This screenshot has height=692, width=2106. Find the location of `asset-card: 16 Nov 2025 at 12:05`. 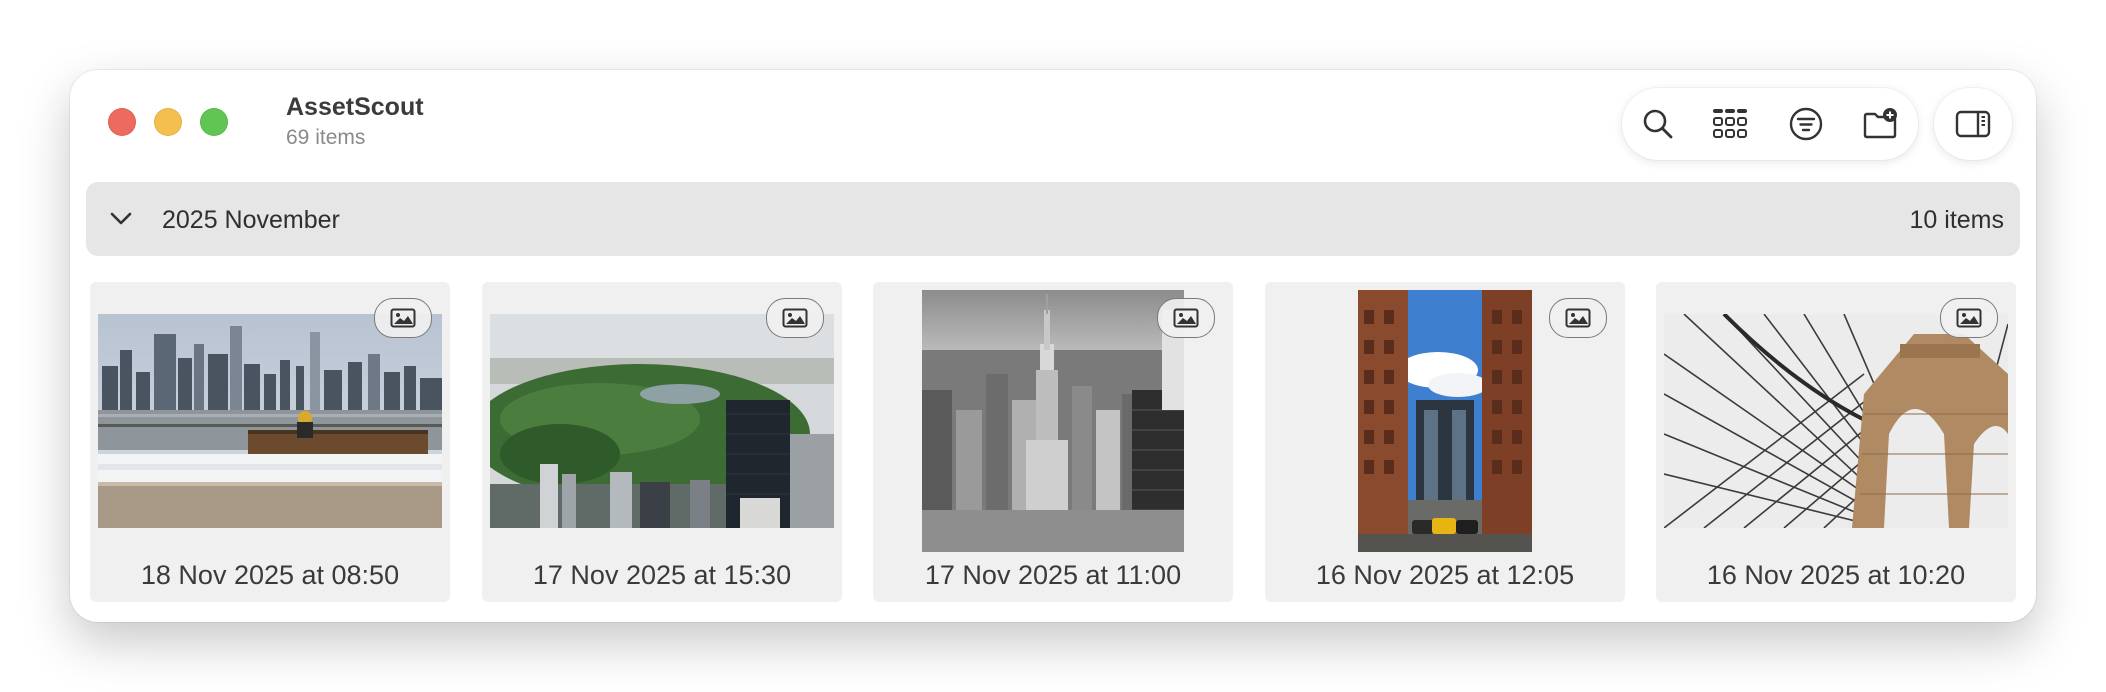

asset-card: 16 Nov 2025 at 12:05 is located at coordinates (1445, 442).